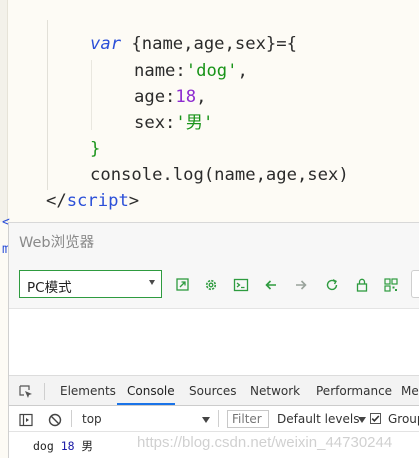  Describe the element at coordinates (265, 442) in the screenshot. I see `watermark: https://blog.csdn.net/weixin_44730244` at that location.